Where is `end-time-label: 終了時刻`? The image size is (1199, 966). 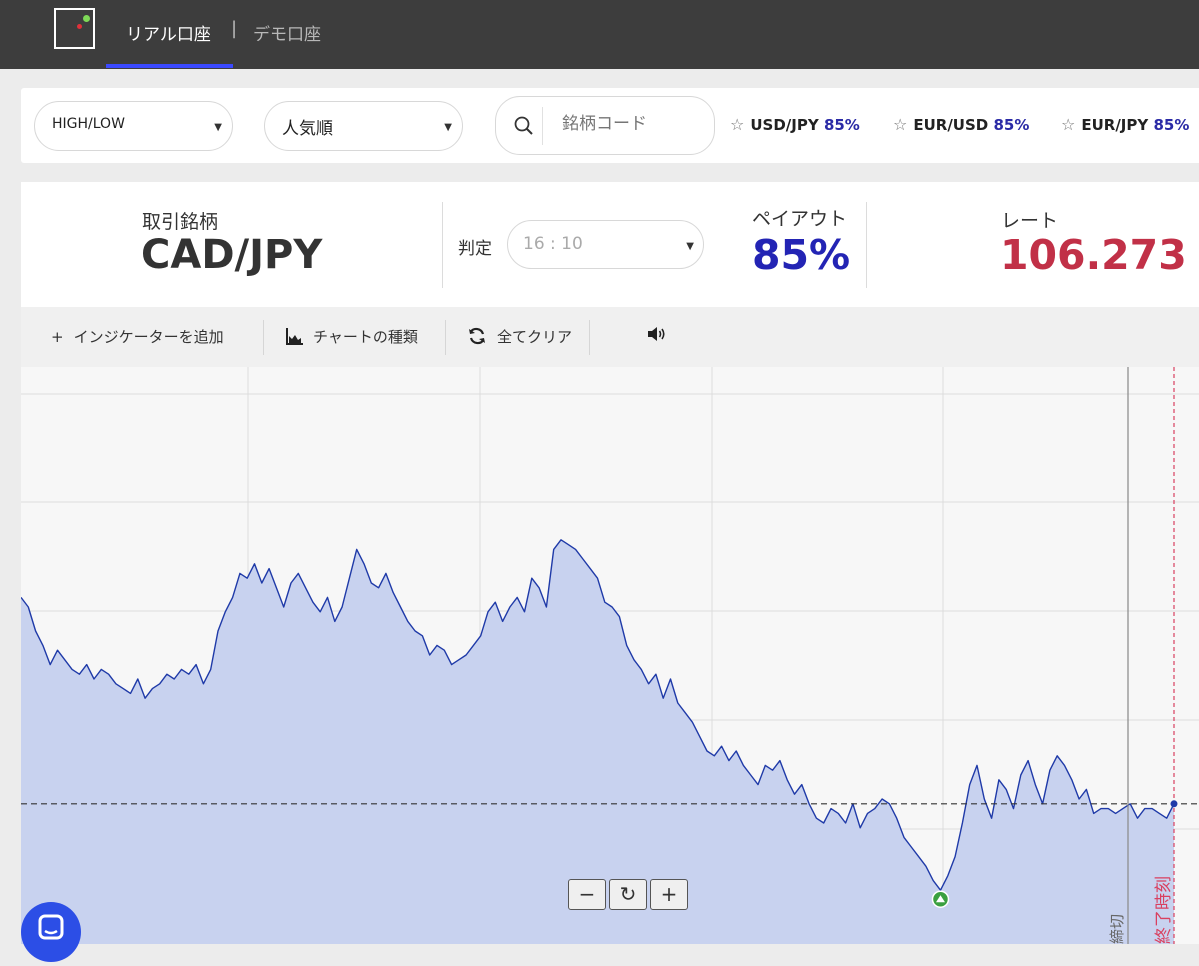
end-time-label: 終了時刻 is located at coordinates (1164, 910).